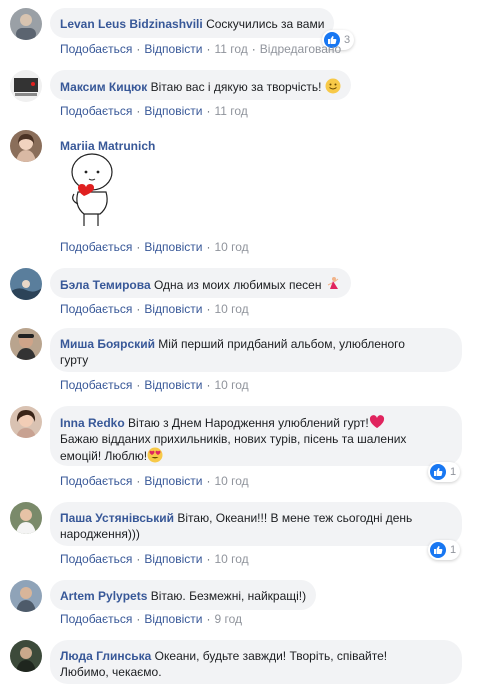  Describe the element at coordinates (103, 596) in the screenshot. I see `comment-author: Artem Pylypets` at that location.